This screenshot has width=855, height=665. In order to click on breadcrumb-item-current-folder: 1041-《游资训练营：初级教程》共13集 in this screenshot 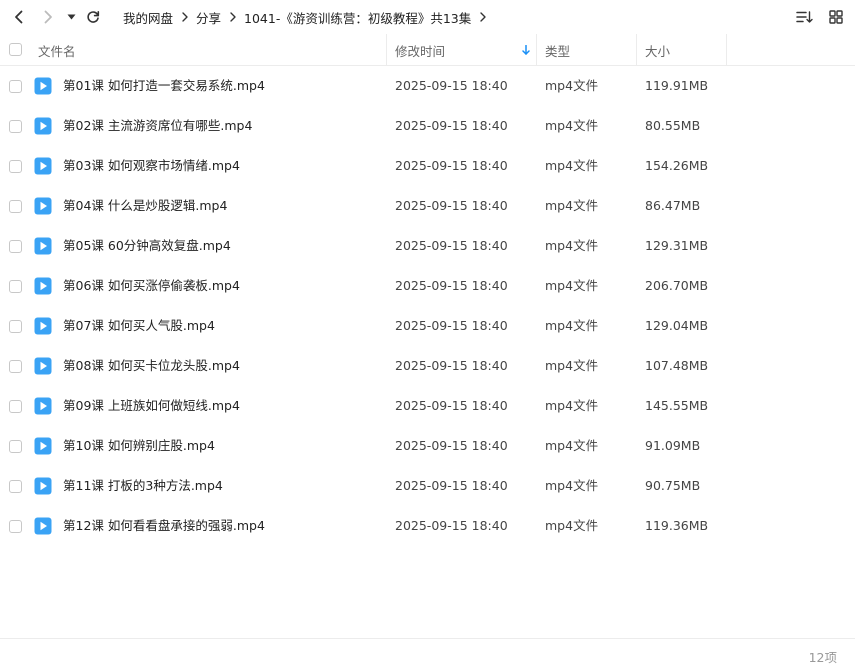, I will do `click(357, 17)`.